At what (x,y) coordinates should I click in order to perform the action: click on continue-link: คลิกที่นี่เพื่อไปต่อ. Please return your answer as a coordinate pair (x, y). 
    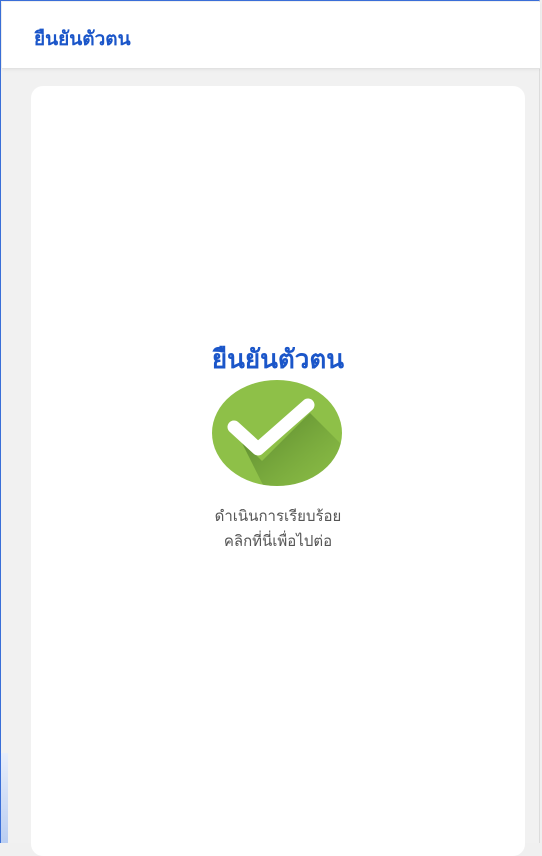
    Looking at the image, I should click on (278, 541).